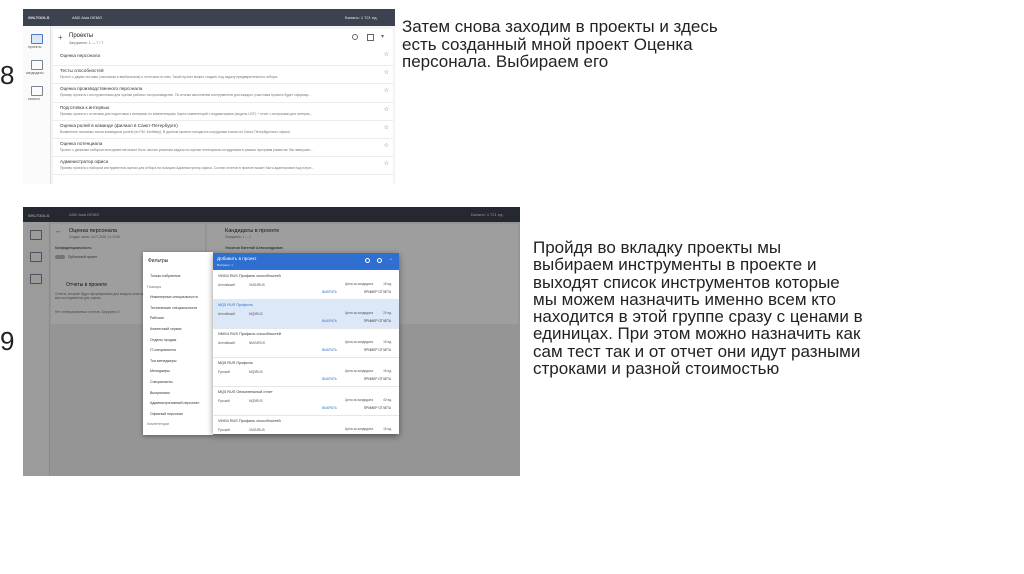 The image size is (1024, 574). I want to click on search-icon-dialog, so click(367, 260).